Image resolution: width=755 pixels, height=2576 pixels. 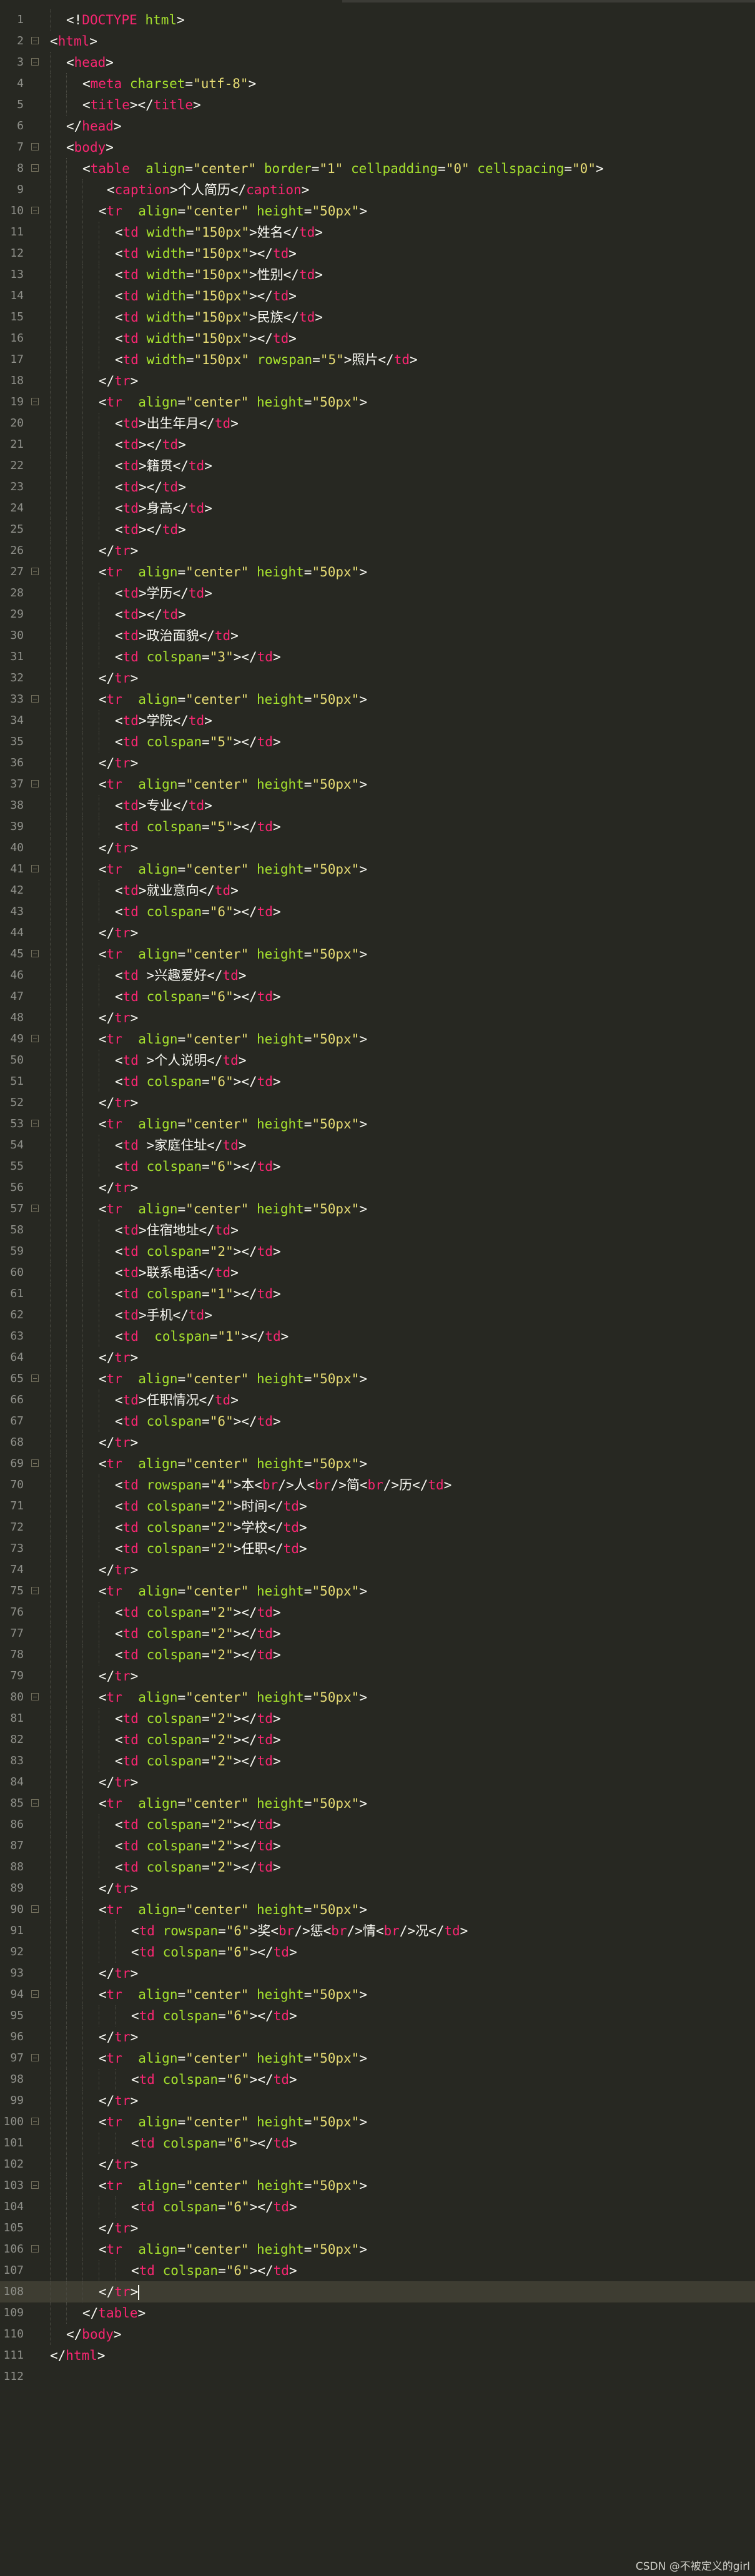 I want to click on code-line: 20 <td>出生年月</td>, so click(x=377, y=424).